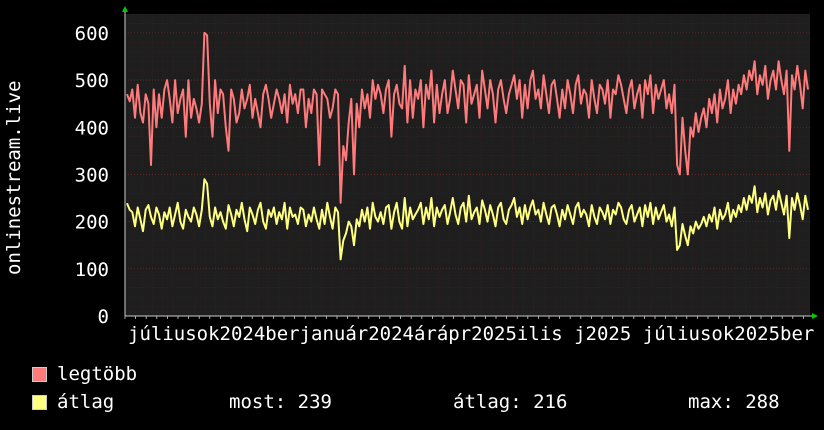 This screenshot has height=430, width=824. I want to click on y-axis-ticks: 0 100 200 300 400 500 600, so click(92, 175).